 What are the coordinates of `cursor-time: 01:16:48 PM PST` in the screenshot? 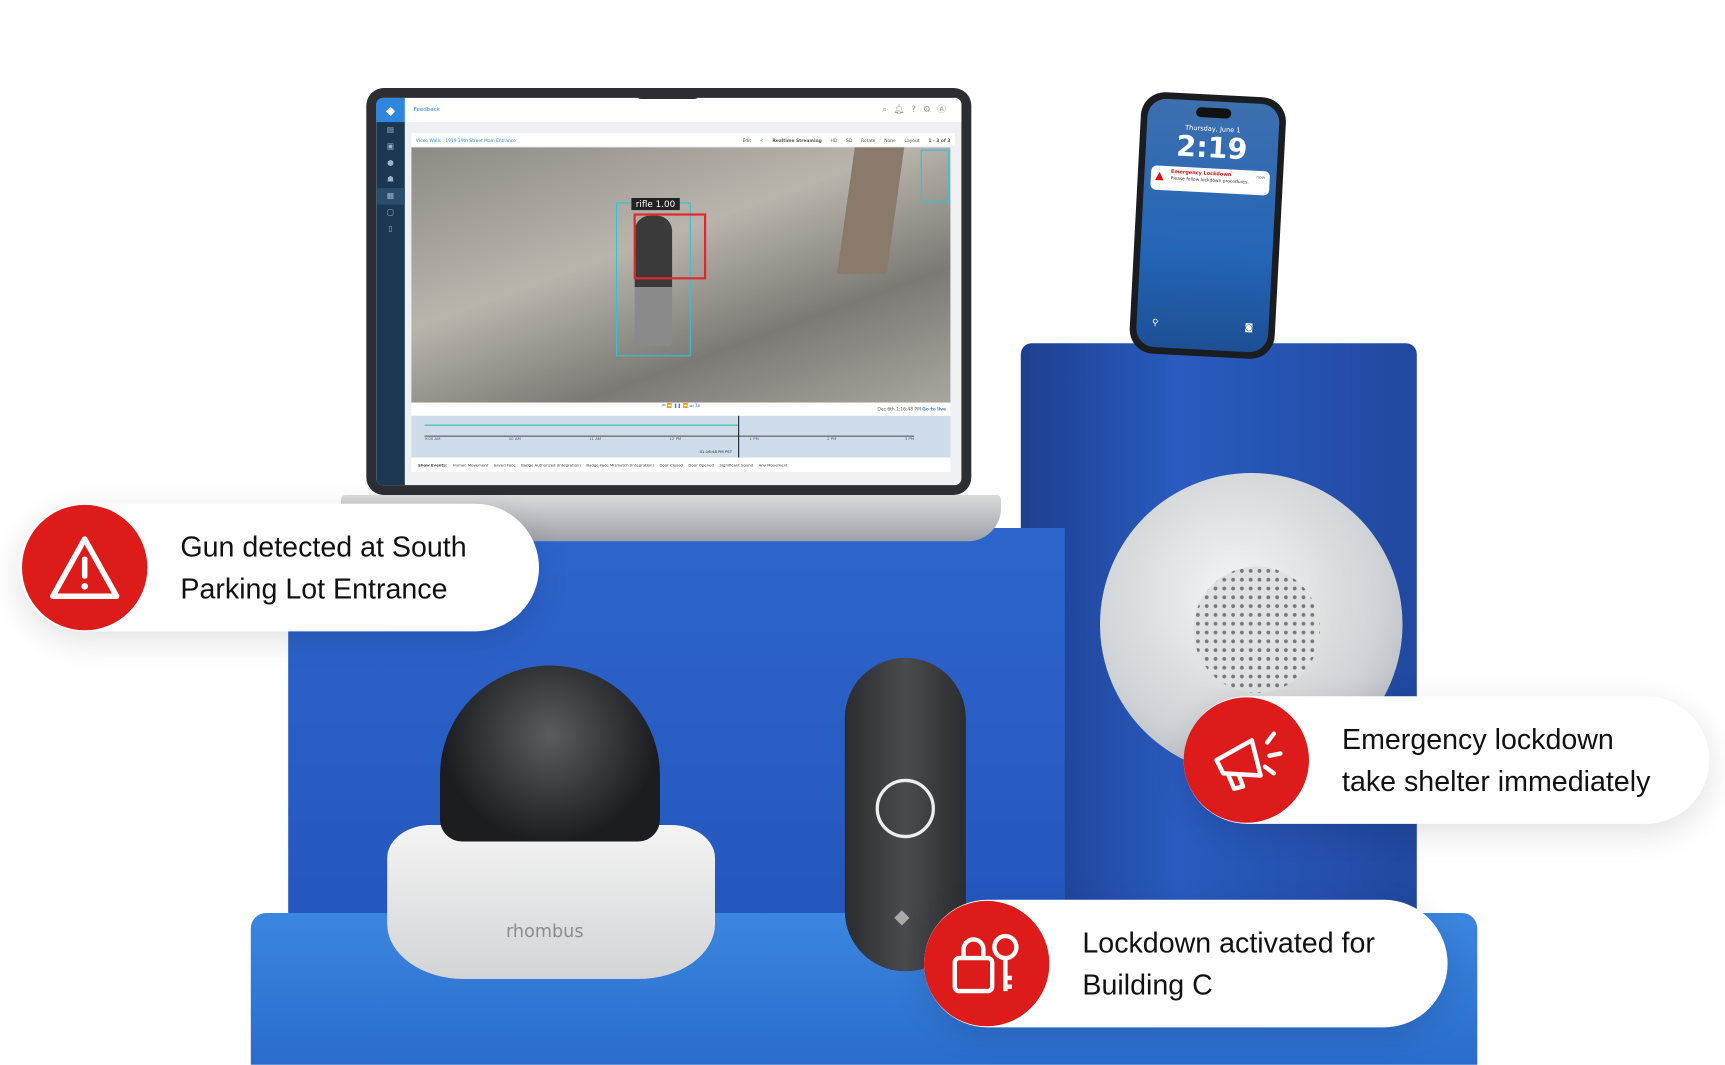 It's located at (716, 452).